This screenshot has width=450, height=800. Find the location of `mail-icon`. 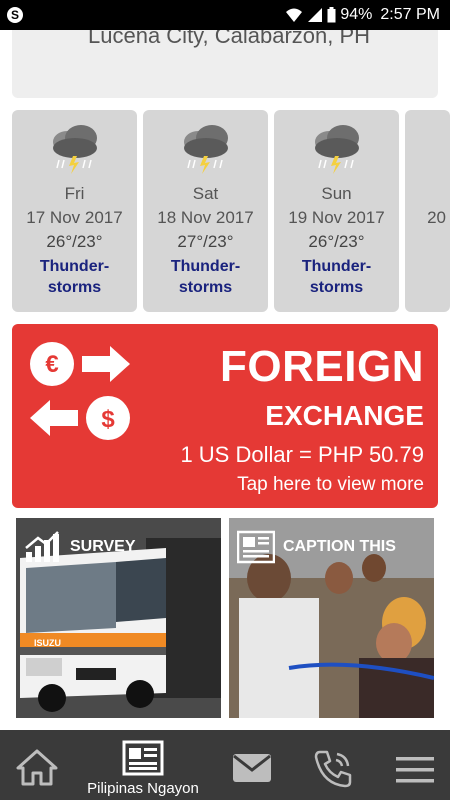

mail-icon is located at coordinates (252, 768).